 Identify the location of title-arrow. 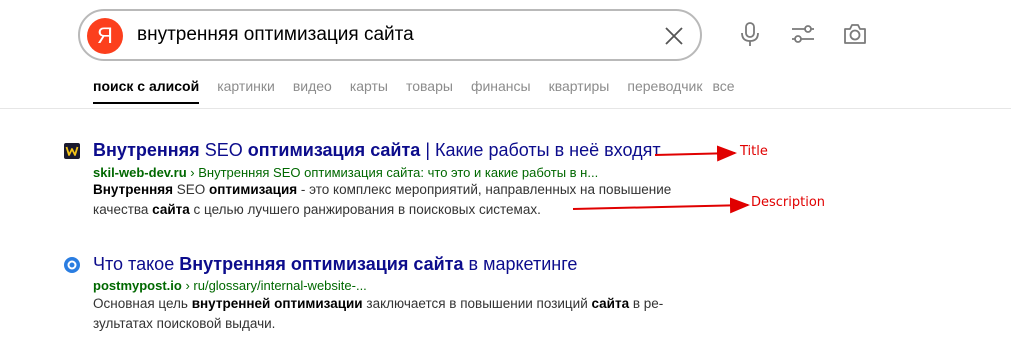
(695, 153).